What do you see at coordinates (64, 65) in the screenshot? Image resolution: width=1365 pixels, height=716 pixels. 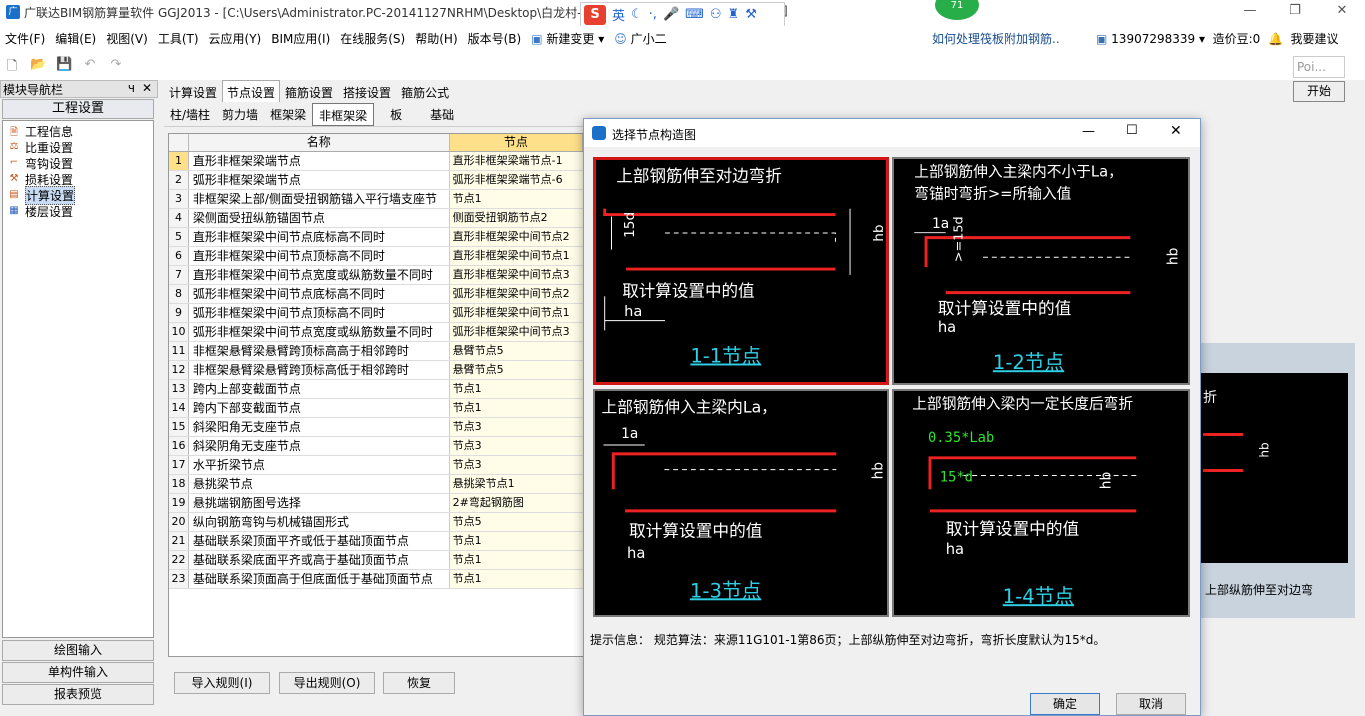 I see `save-icon: 💾` at bounding box center [64, 65].